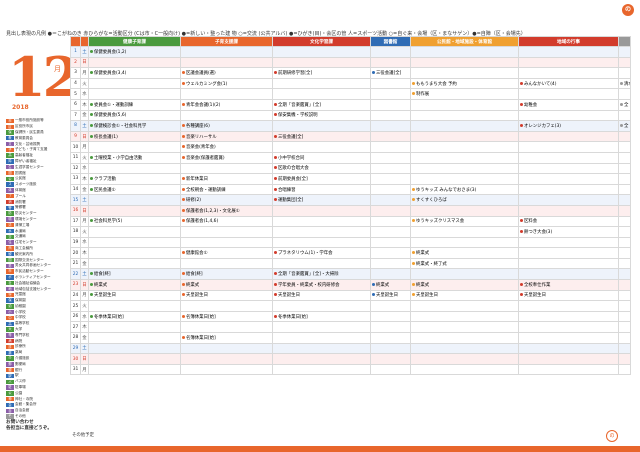 This screenshot has height=452, width=640. What do you see at coordinates (29, 271) in the screenshot?
I see `legend-label: 市民活動センター` at bounding box center [29, 271].